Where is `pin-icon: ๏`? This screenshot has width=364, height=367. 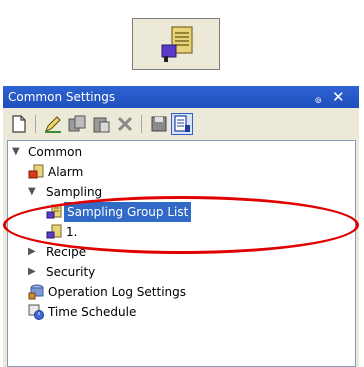
pin-icon: ๏ is located at coordinates (318, 99).